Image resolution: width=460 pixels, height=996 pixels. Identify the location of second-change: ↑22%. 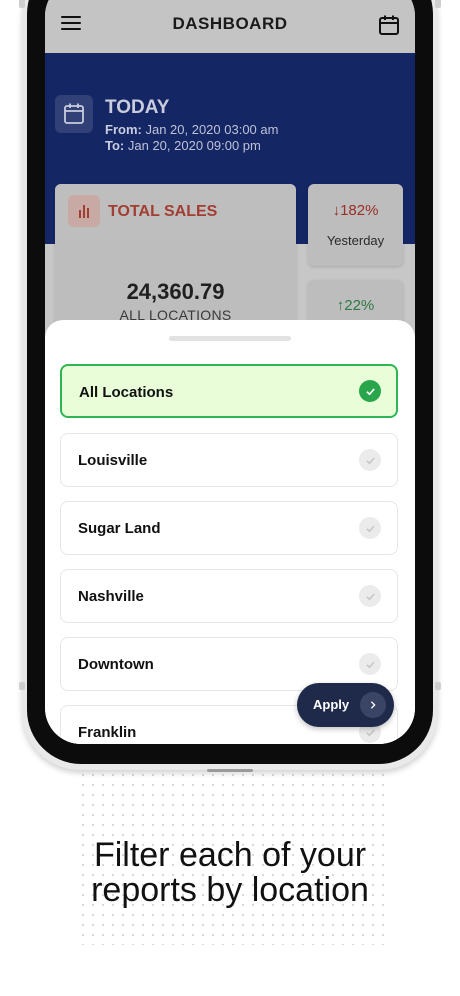
(355, 305).